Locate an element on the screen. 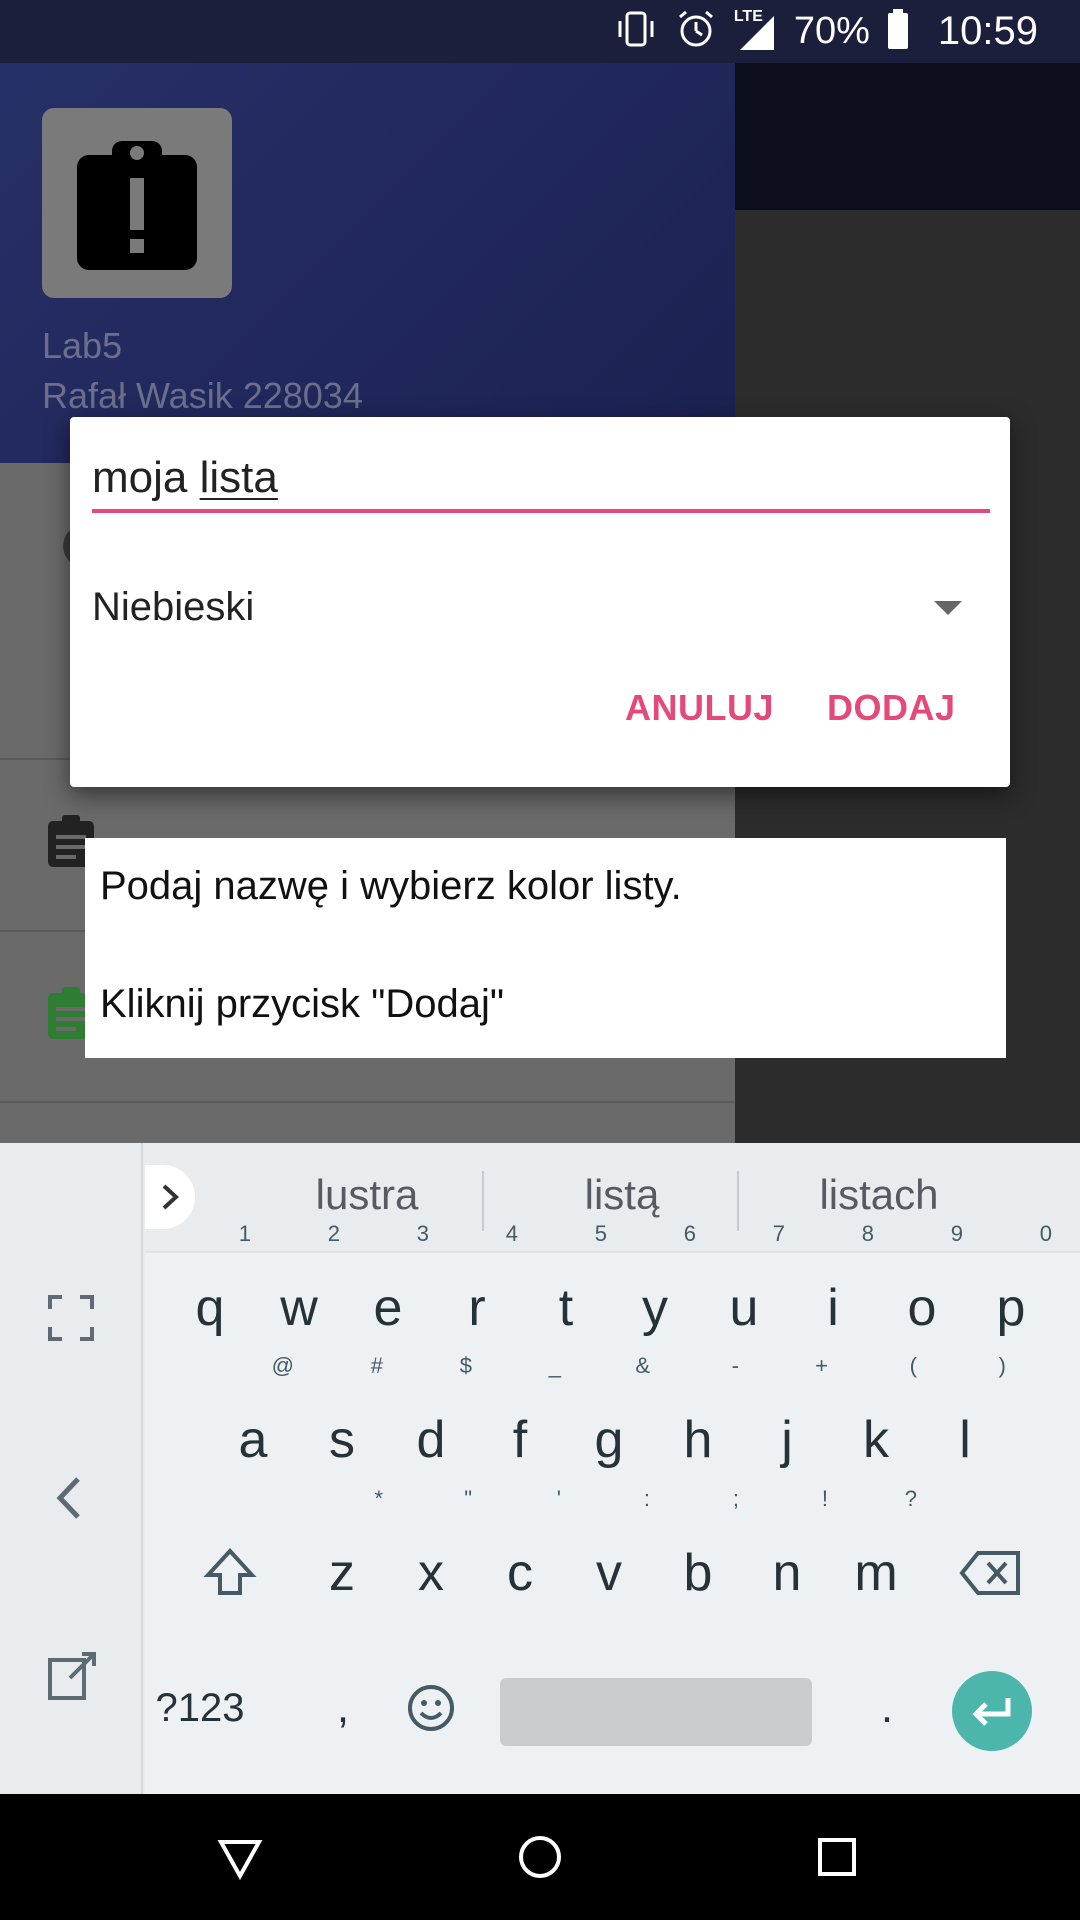 This screenshot has width=1080, height=1920. key: o9 is located at coordinates (922, 1293).